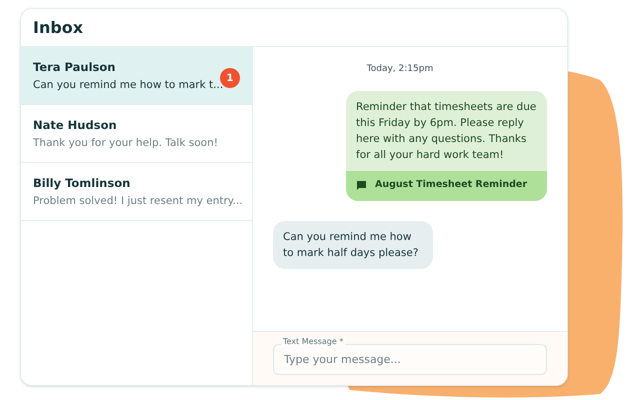  Describe the element at coordinates (313, 342) in the screenshot. I see `field-label: Text Message *` at that location.